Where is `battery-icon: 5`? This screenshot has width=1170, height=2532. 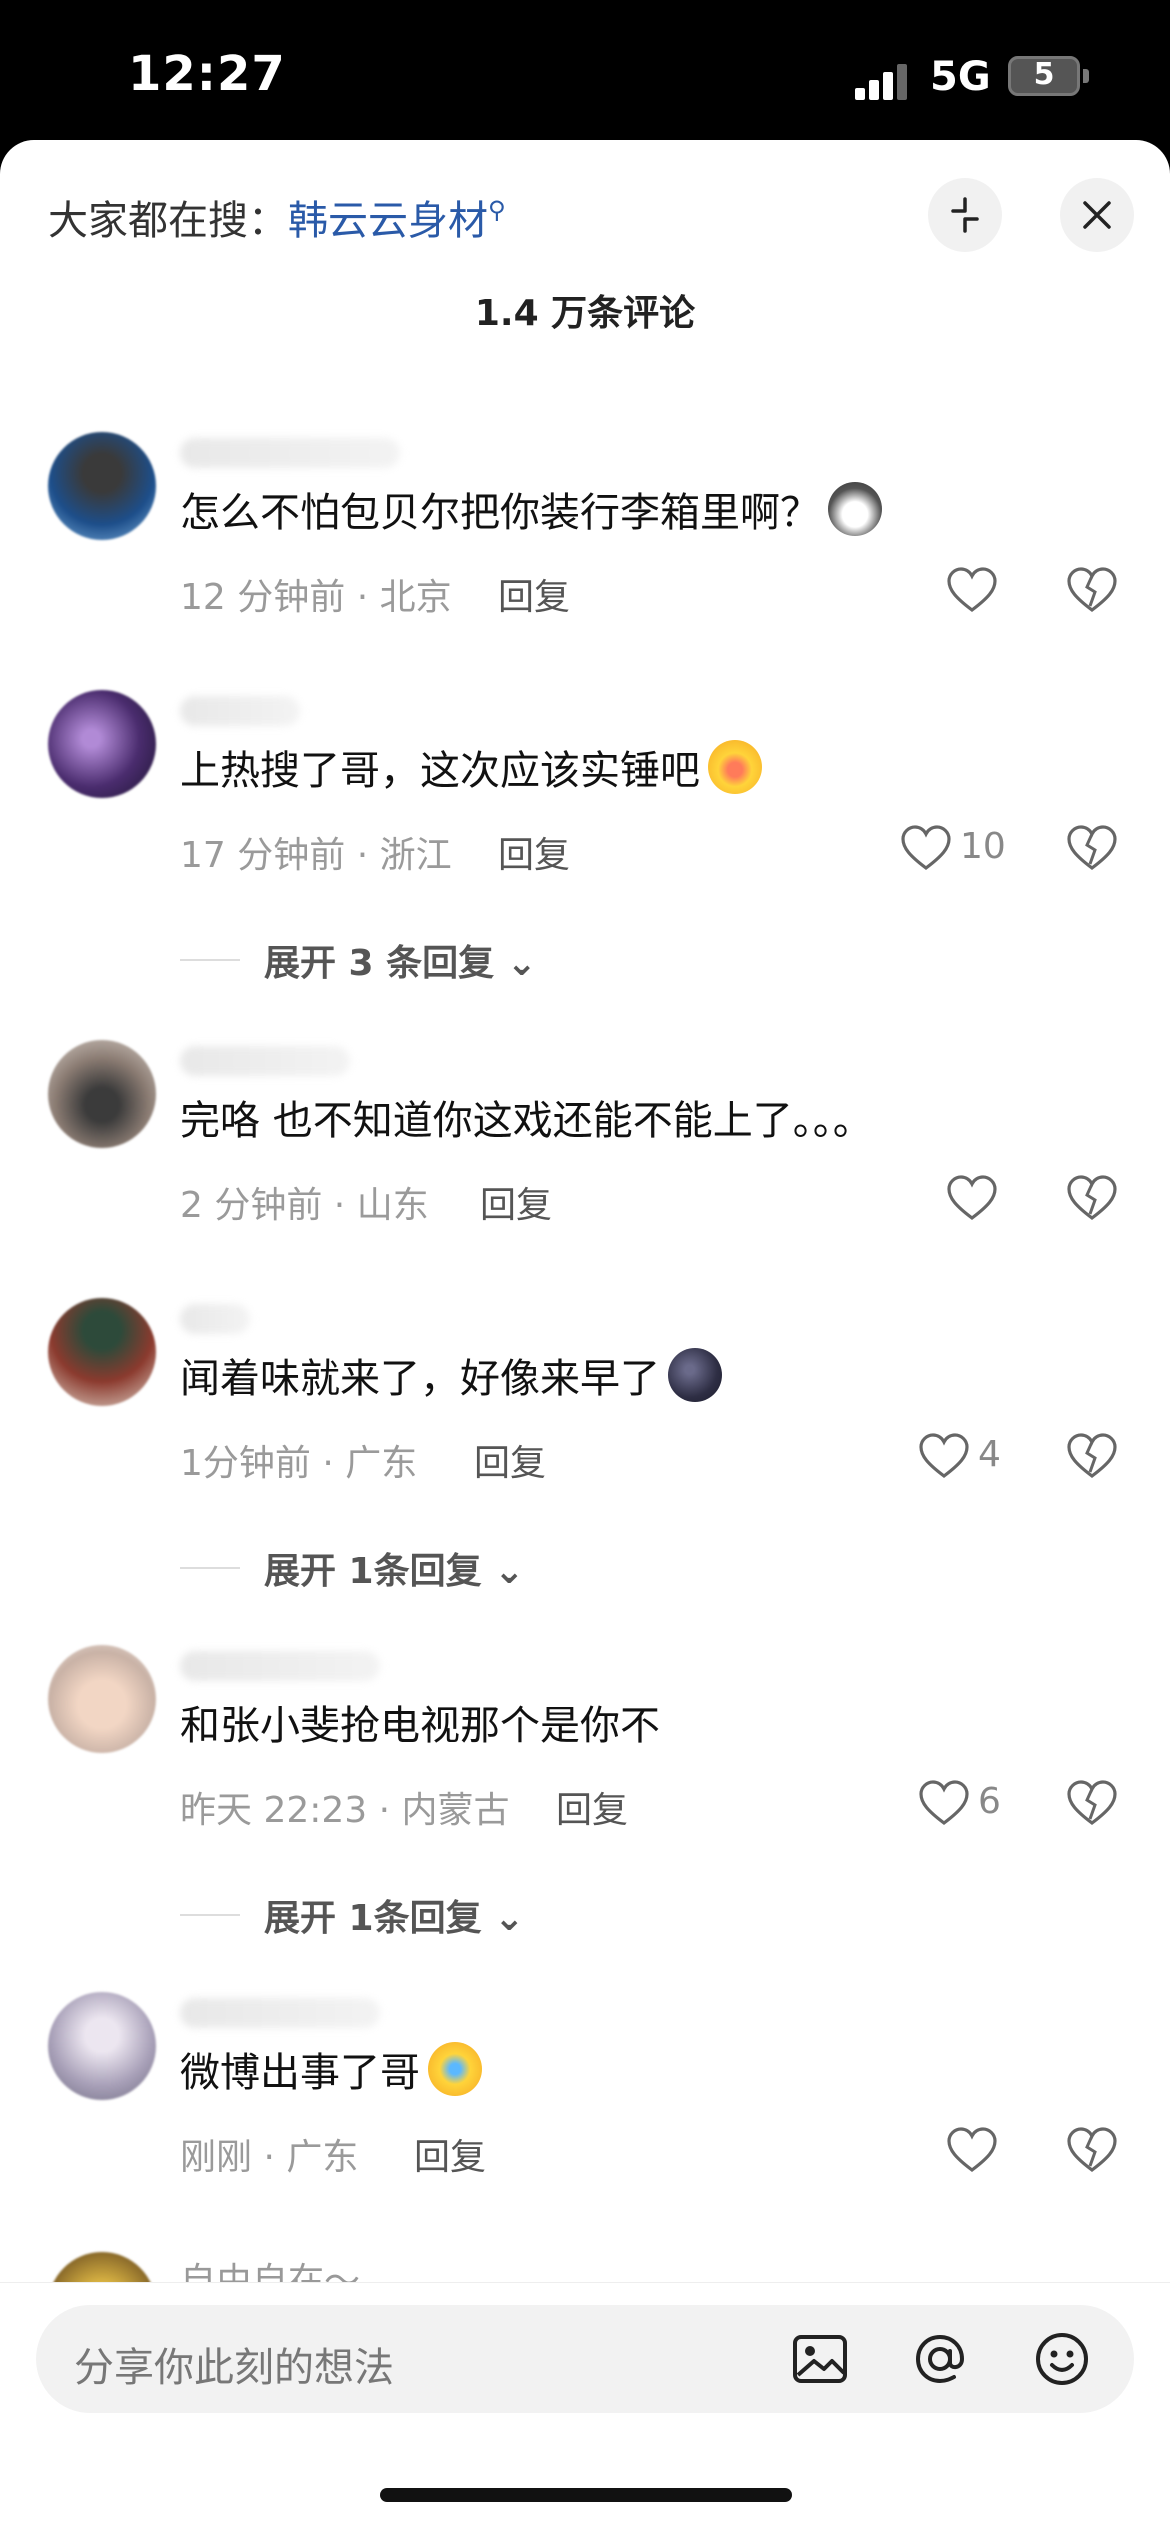
battery-icon: 5 is located at coordinates (1044, 76).